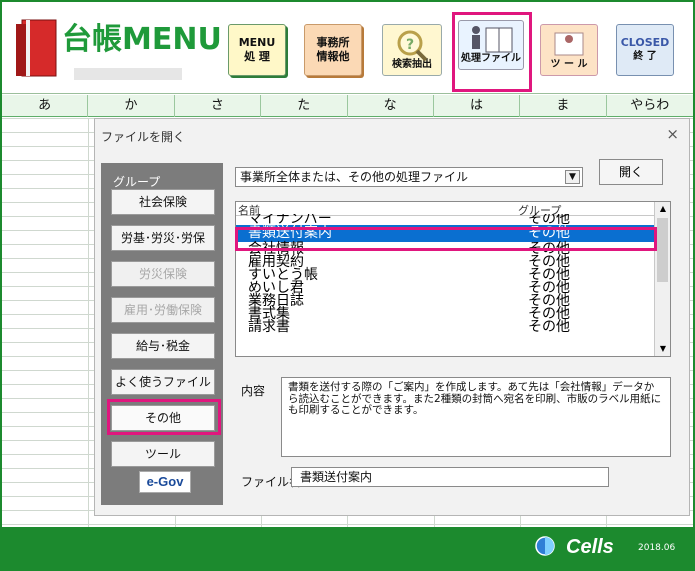 The width and height of the screenshot is (695, 571). I want to click on selected-row-highlight, so click(446, 239).